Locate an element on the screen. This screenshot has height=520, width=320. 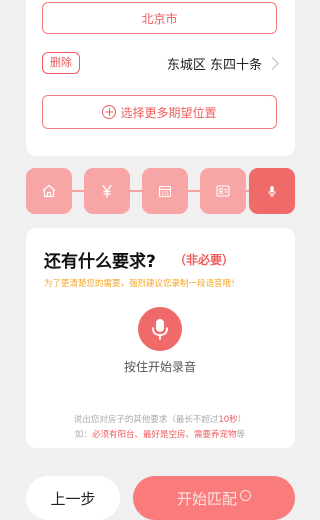
previous-step-label: 上一步 is located at coordinates (73, 498).